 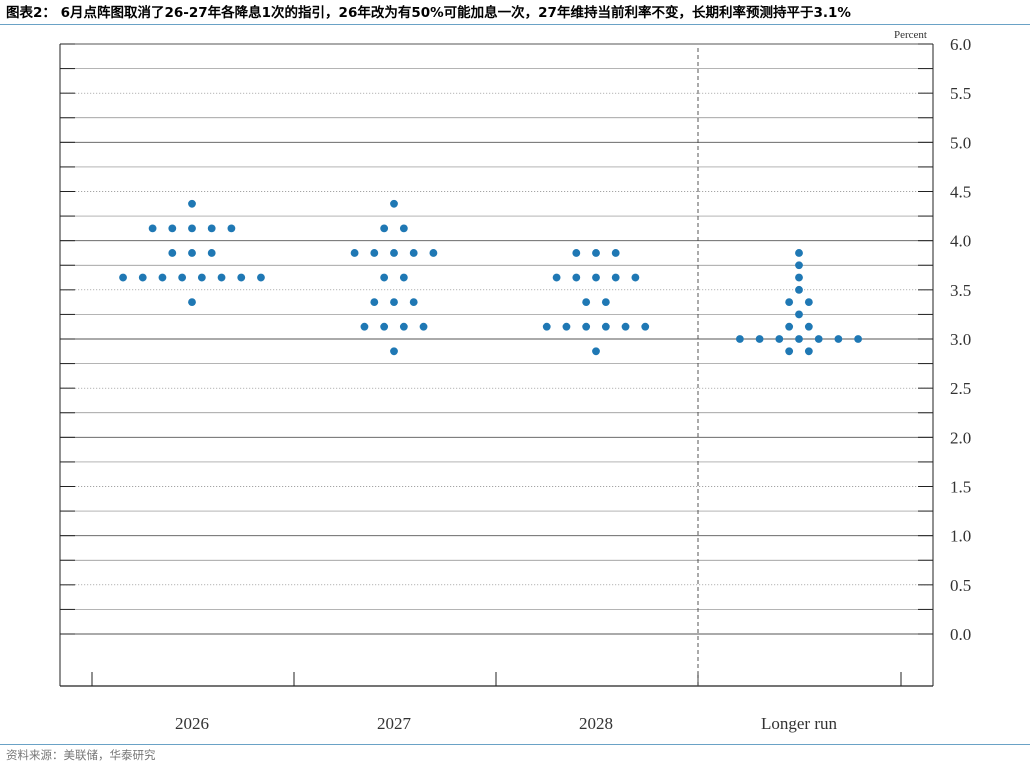 I want to click on y-tick-label: 1.5, so click(x=960, y=487).